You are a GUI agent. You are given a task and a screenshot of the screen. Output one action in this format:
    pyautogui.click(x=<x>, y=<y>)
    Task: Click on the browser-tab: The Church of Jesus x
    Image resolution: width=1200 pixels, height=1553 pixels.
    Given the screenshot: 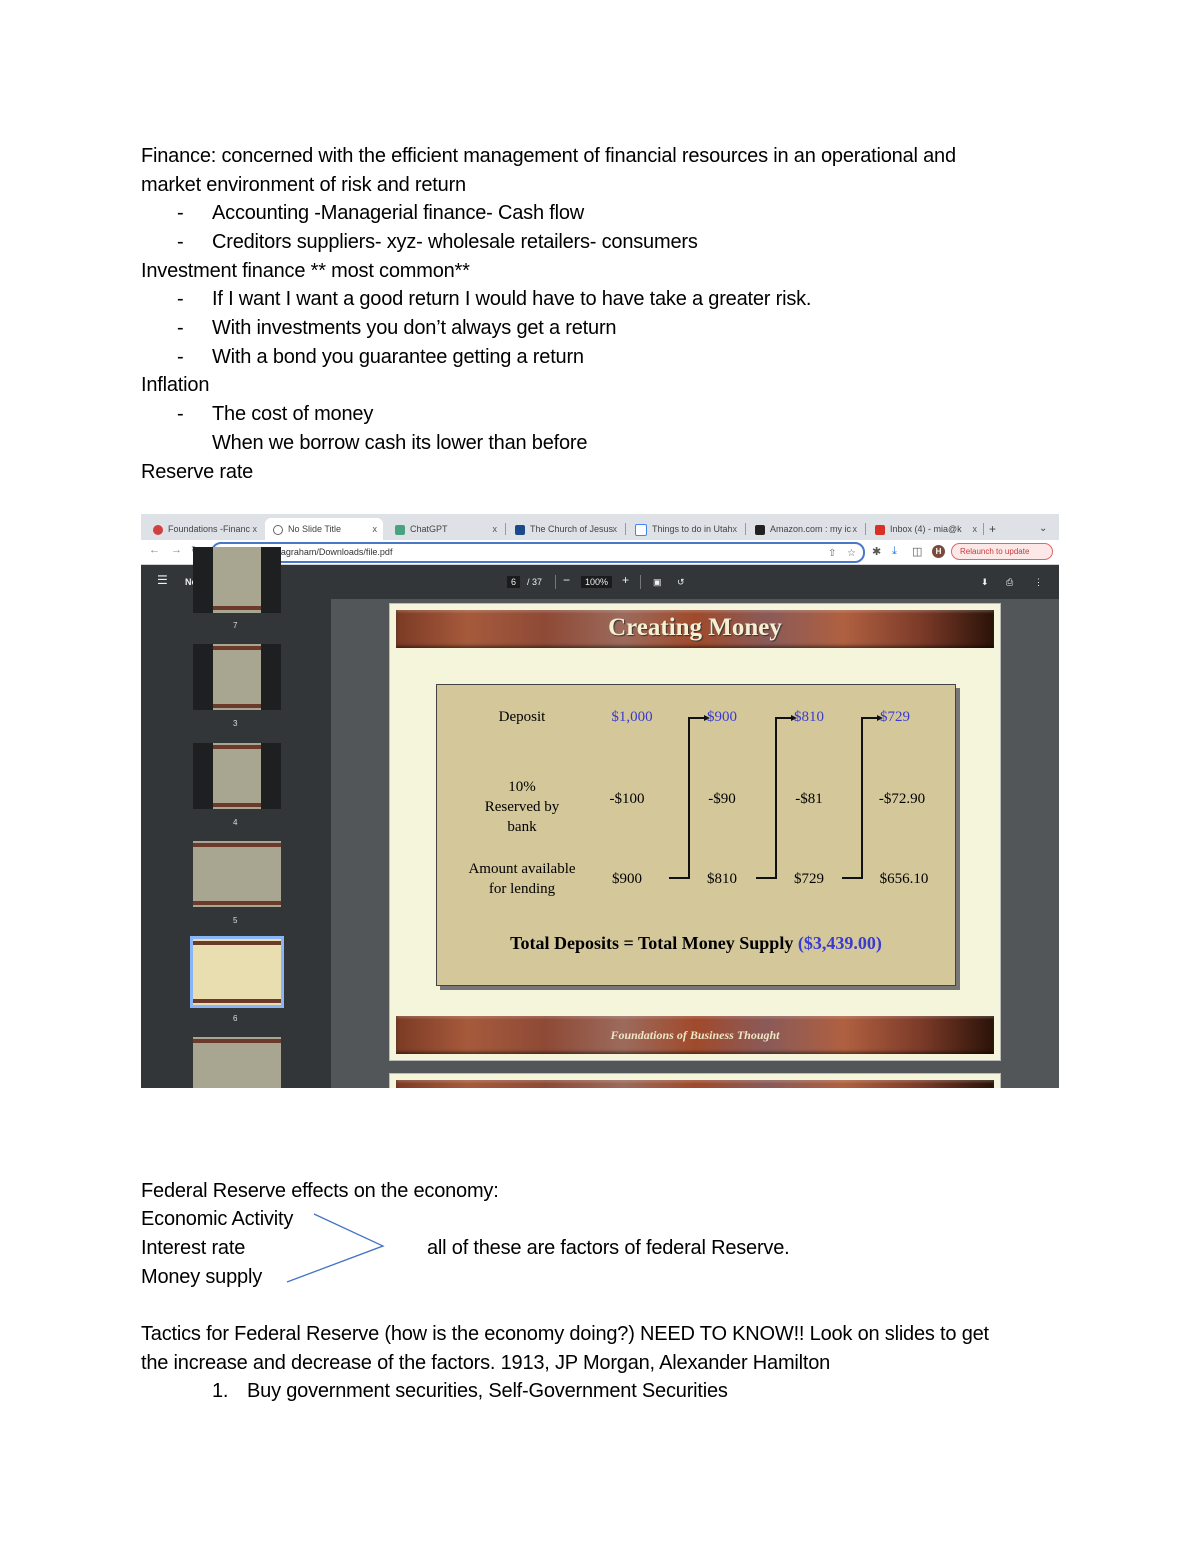 What is the action you would take?
    pyautogui.click(x=565, y=529)
    